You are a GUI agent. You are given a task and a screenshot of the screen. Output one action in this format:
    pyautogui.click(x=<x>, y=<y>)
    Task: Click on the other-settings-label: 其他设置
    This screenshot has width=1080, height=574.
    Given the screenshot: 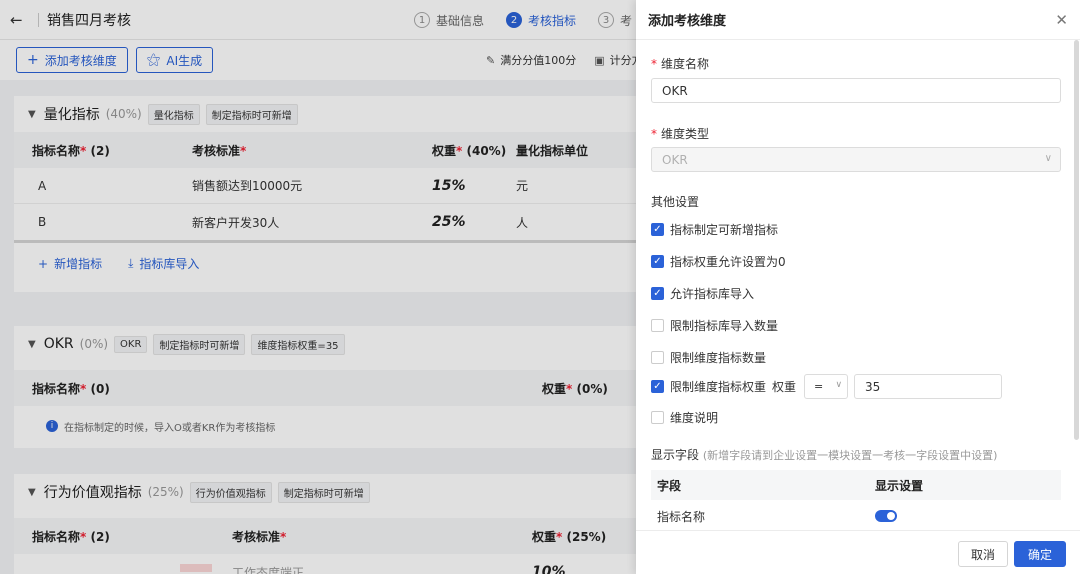 What is the action you would take?
    pyautogui.click(x=675, y=202)
    